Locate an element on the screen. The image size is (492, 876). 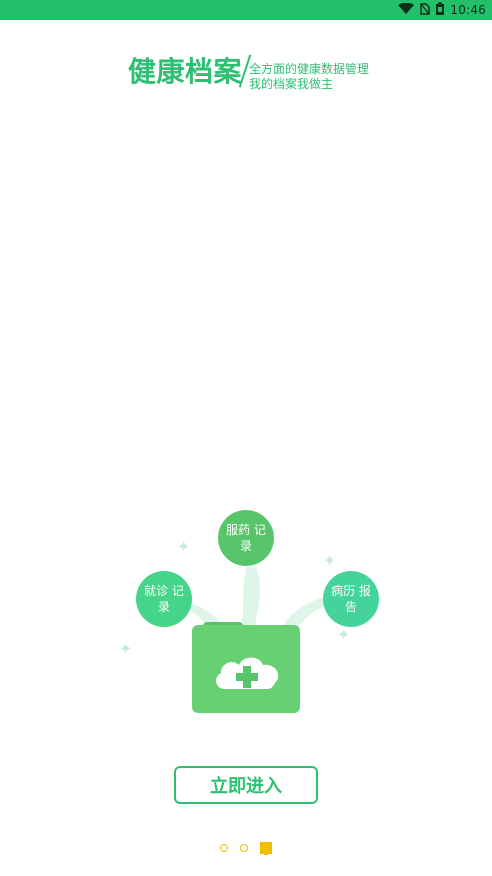
status-icons: 10:46 is located at coordinates (442, 10).